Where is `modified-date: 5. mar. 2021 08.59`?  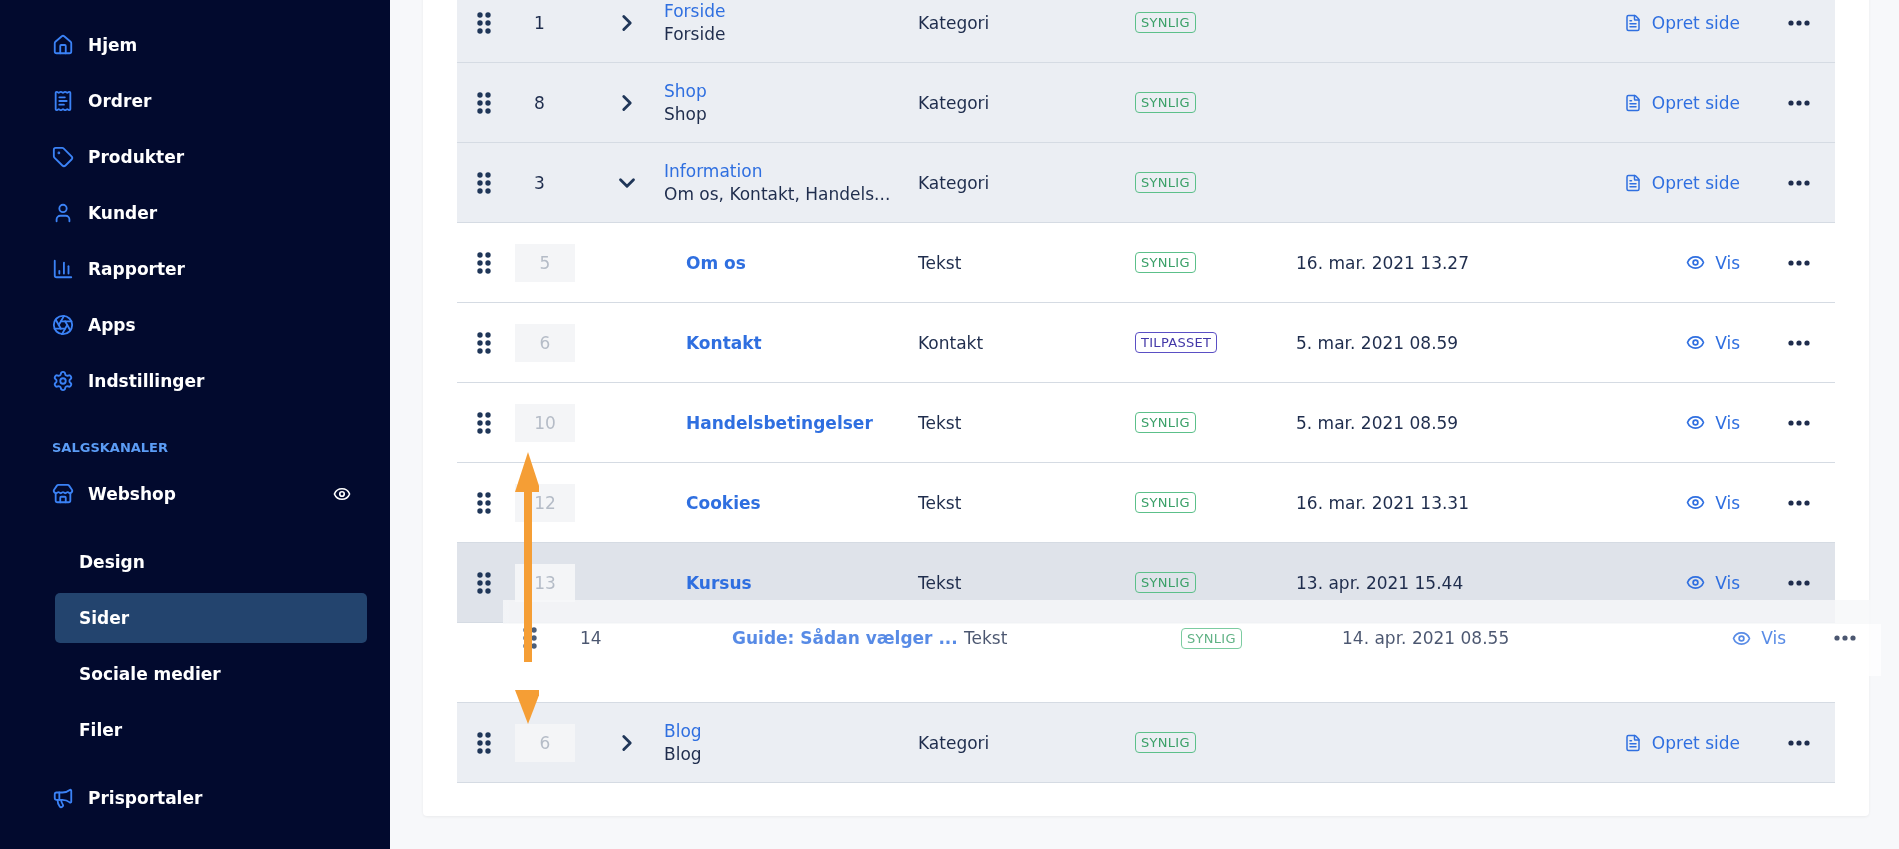
modified-date: 5. mar. 2021 08.59 is located at coordinates (1377, 422).